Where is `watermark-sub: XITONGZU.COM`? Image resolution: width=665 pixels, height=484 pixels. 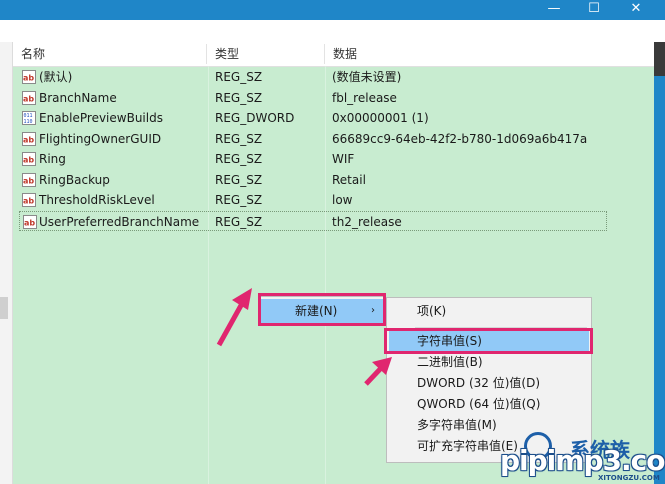
watermark-sub: XITONGZU.COM is located at coordinates (629, 478).